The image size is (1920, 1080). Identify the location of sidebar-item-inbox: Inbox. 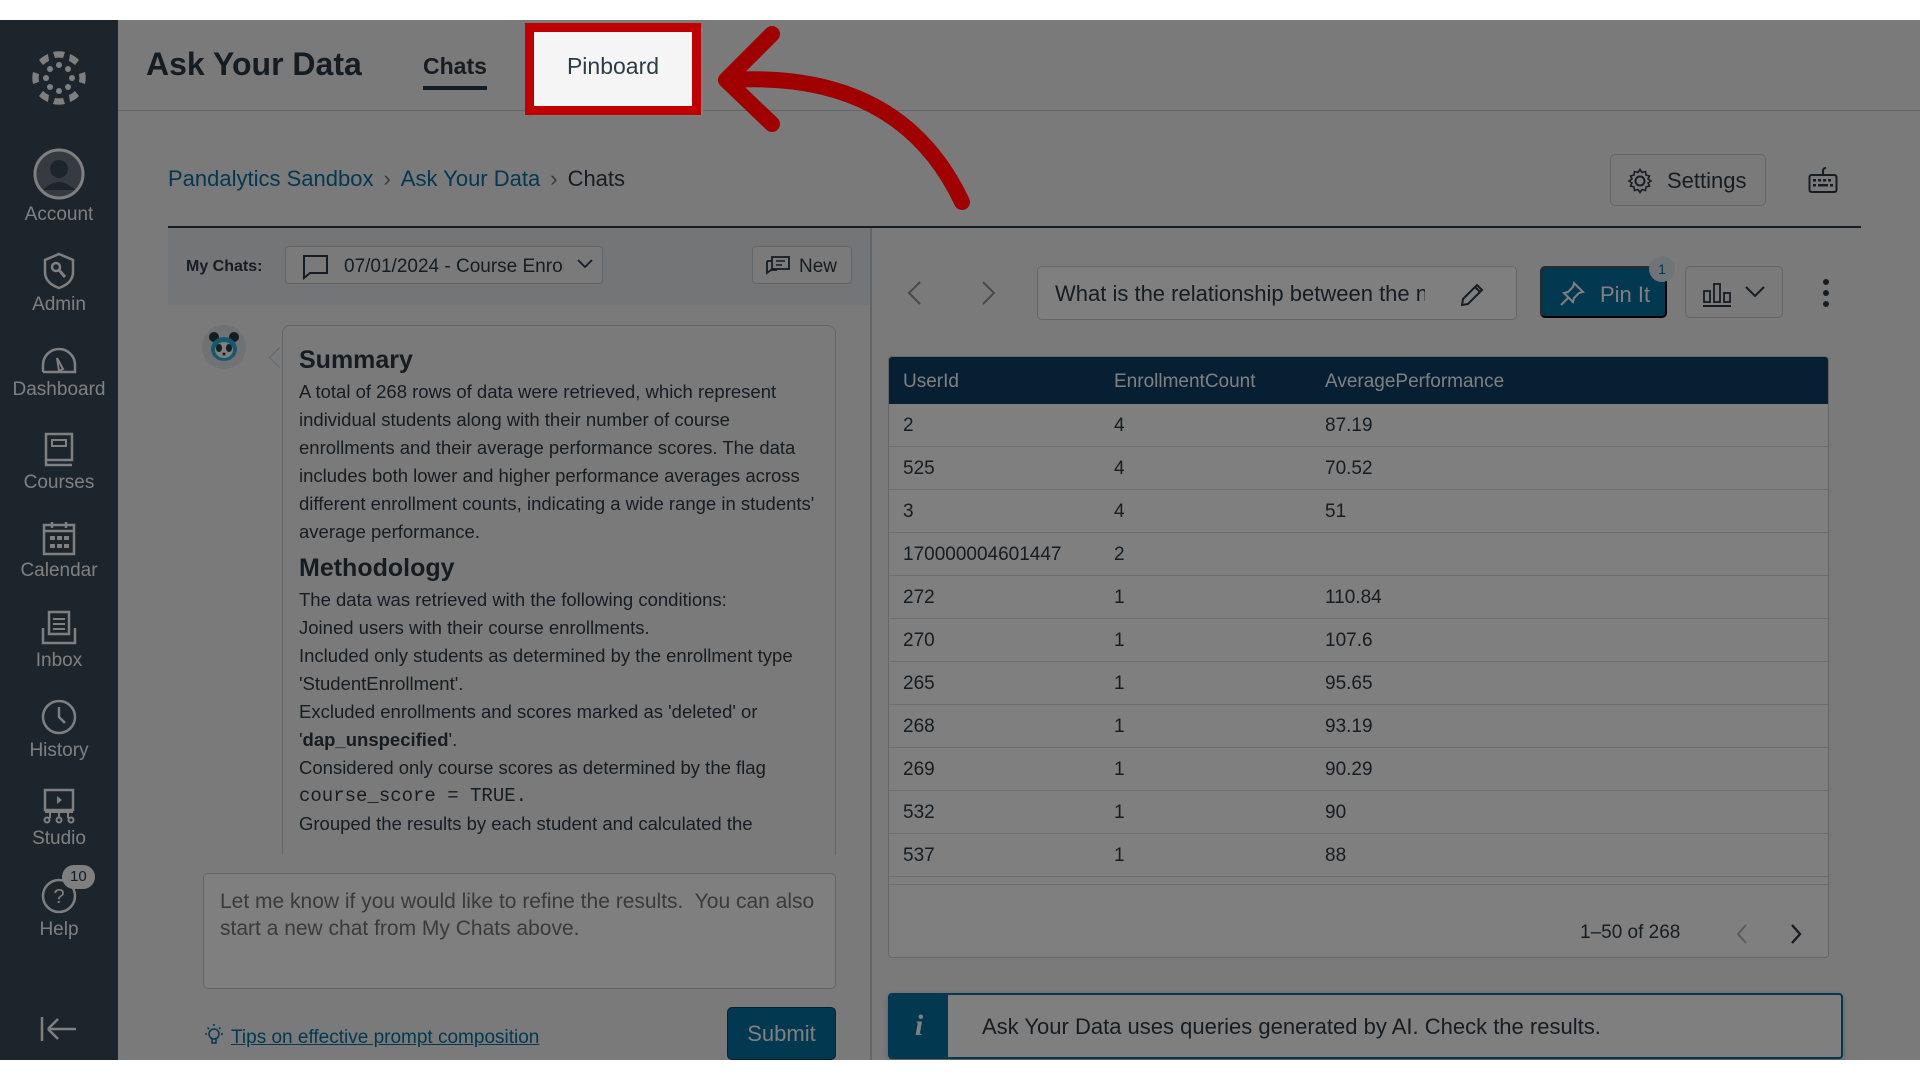
(59, 641).